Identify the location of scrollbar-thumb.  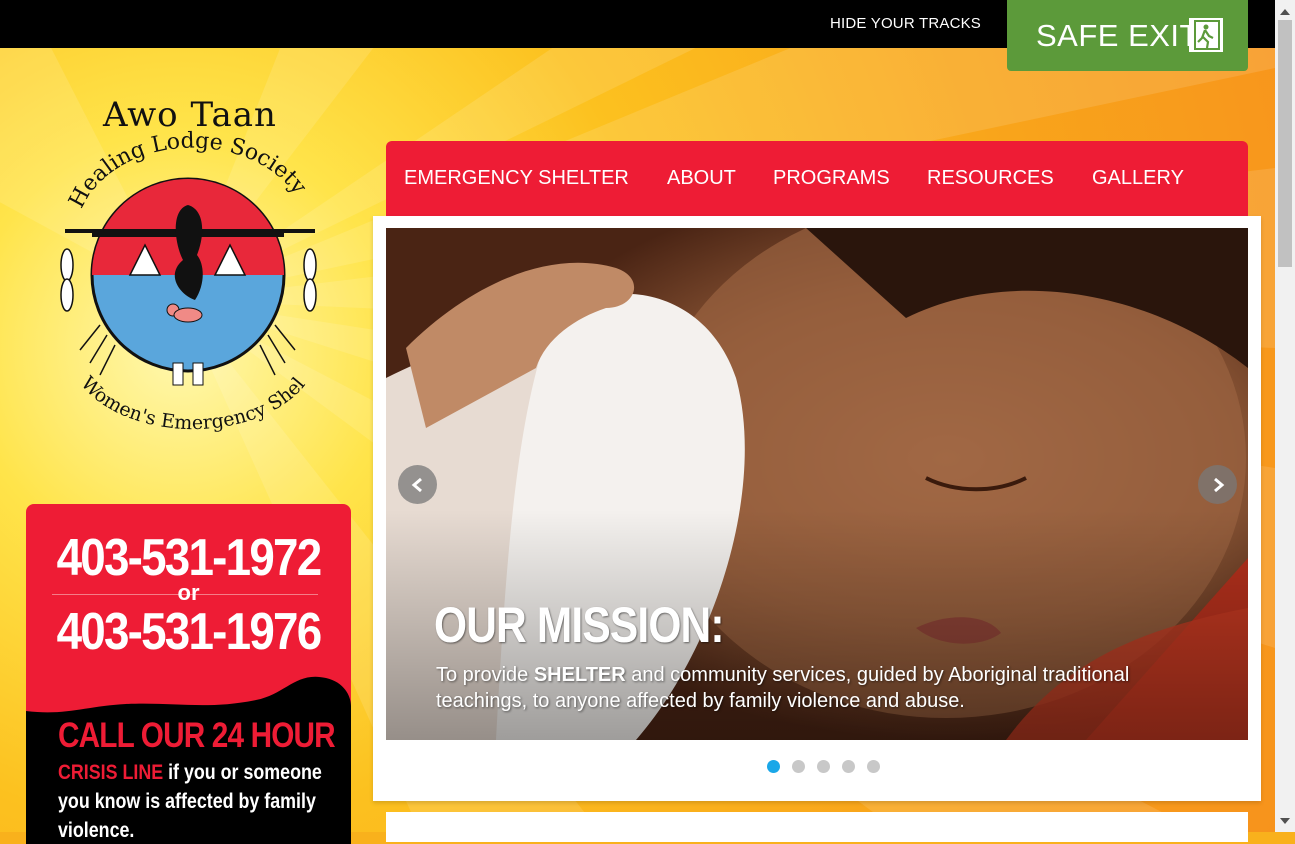
(1285, 143).